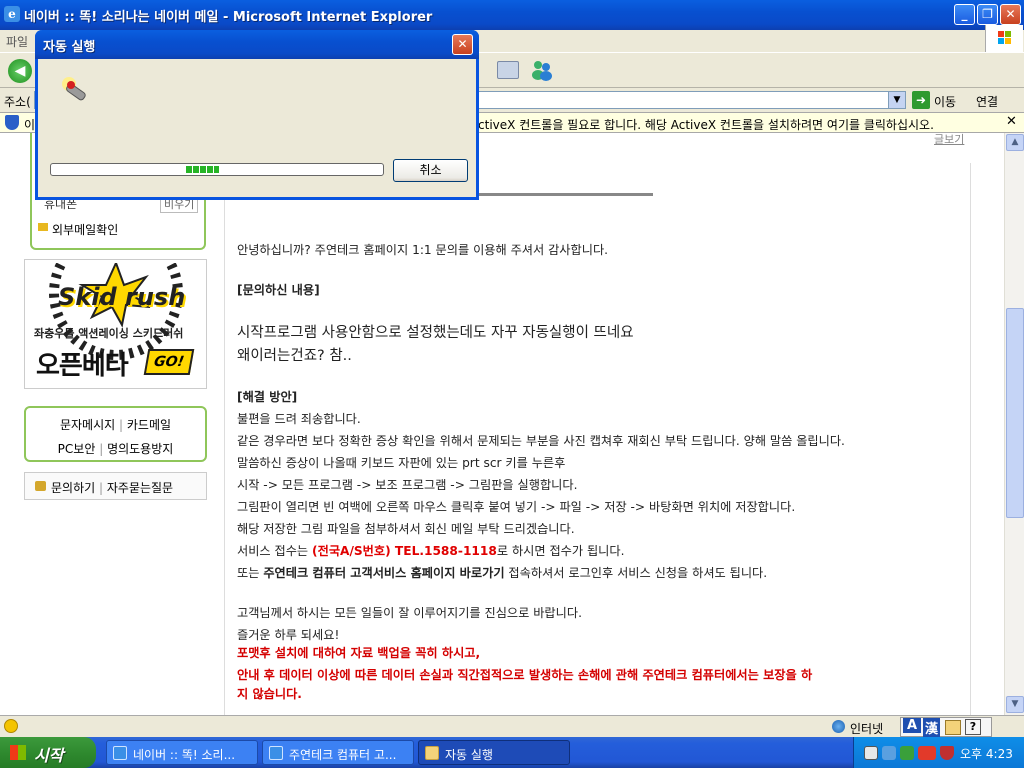  I want to click on globe-icon, so click(838, 726).